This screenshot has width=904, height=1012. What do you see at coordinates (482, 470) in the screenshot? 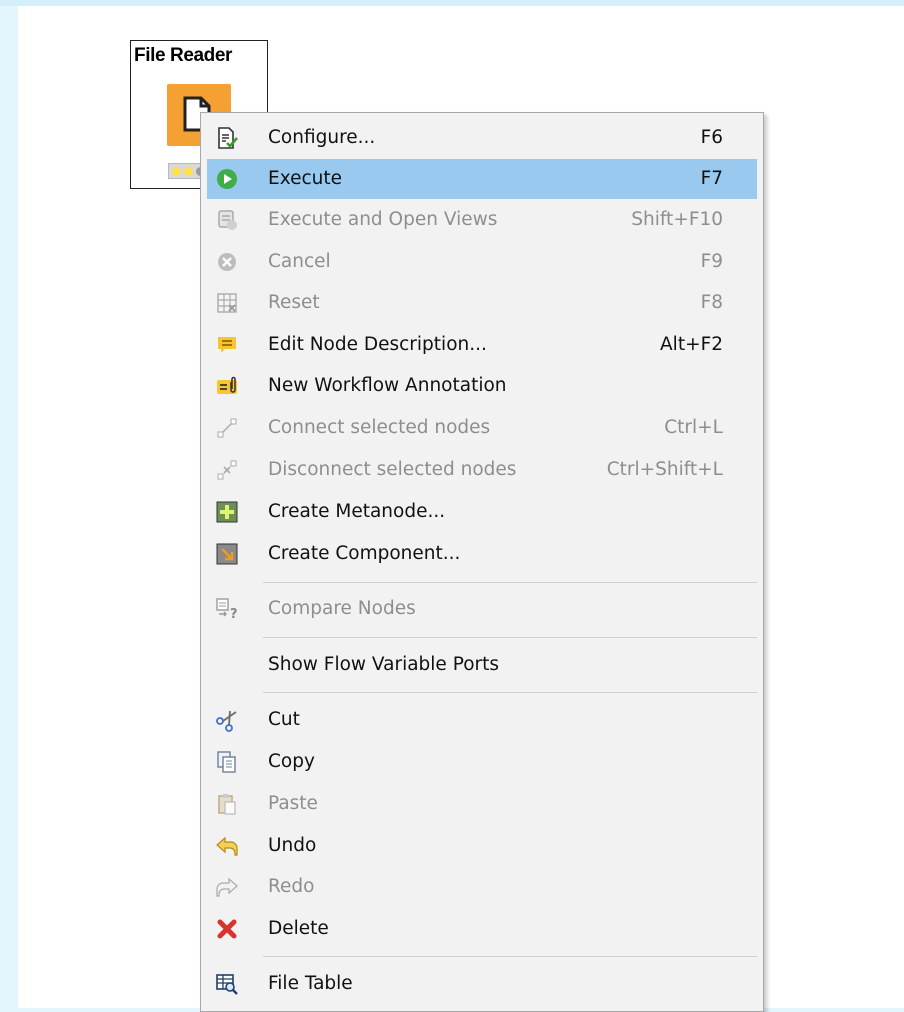
I see `menu-item-disconnect-selected-nodes: Disconnect selected nodes Ctrl+Shift+L` at bounding box center [482, 470].